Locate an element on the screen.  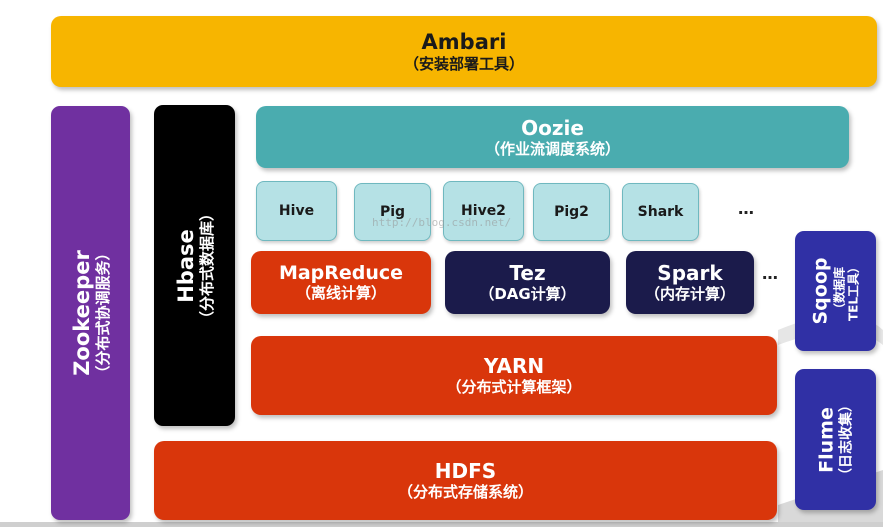
pig-box: Pig is located at coordinates (392, 212).